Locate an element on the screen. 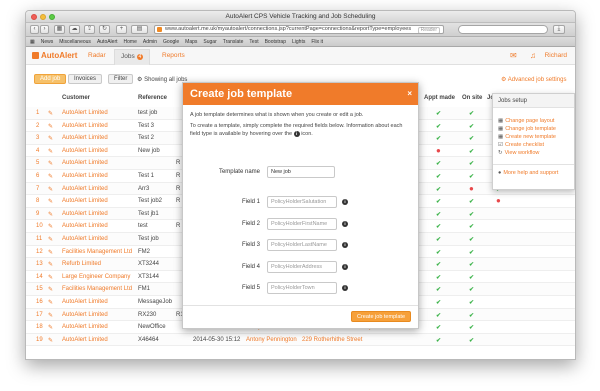  app-logo: AutoAlert is located at coordinates (54, 55).